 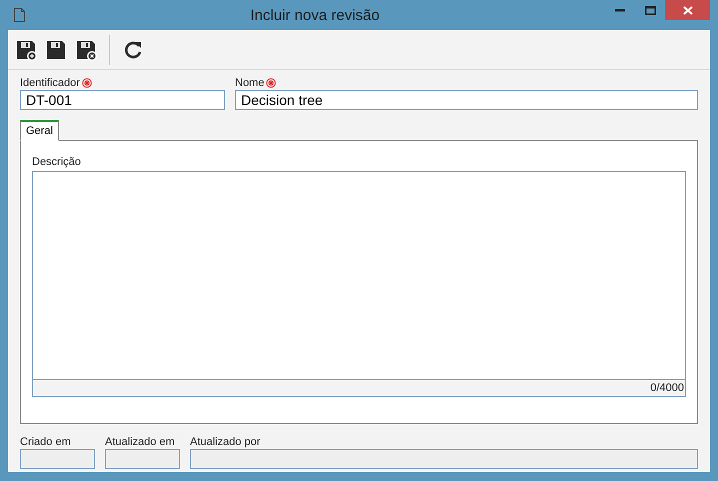 What do you see at coordinates (315, 15) in the screenshot?
I see `window-title: Incluir nova revisão` at bounding box center [315, 15].